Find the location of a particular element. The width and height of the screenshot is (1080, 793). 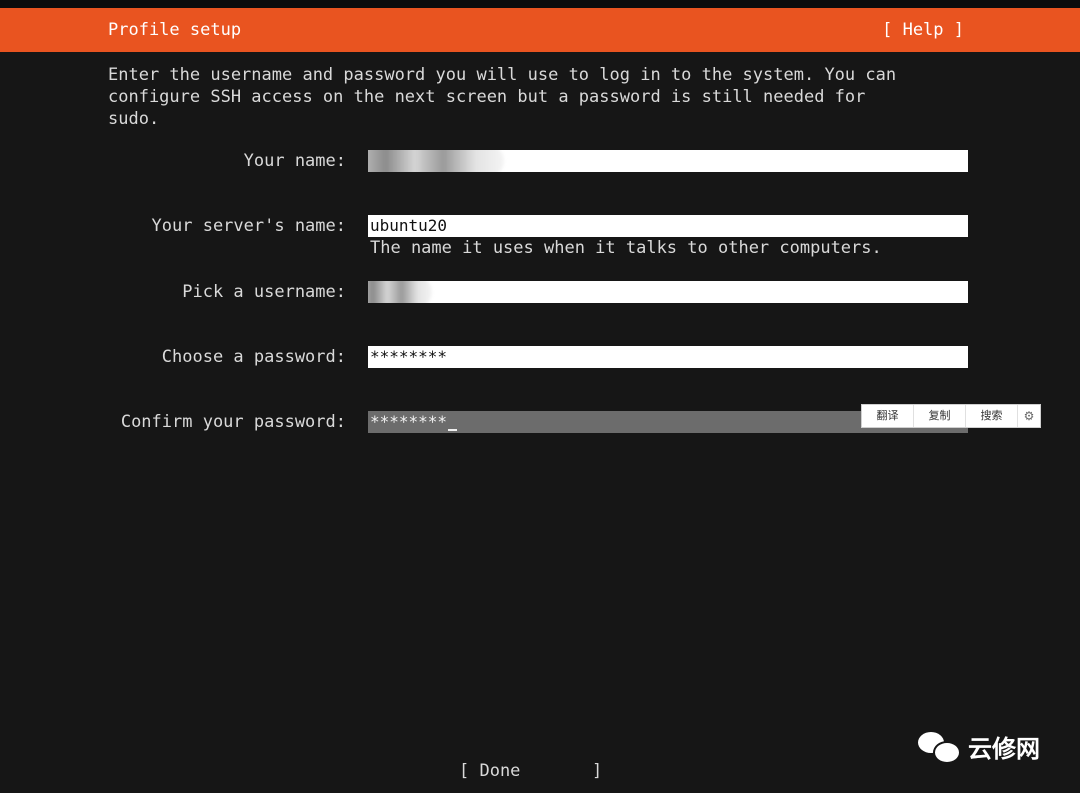

selection-popup-menu: 翻译 复制 搜索 ⚙ is located at coordinates (951, 416).